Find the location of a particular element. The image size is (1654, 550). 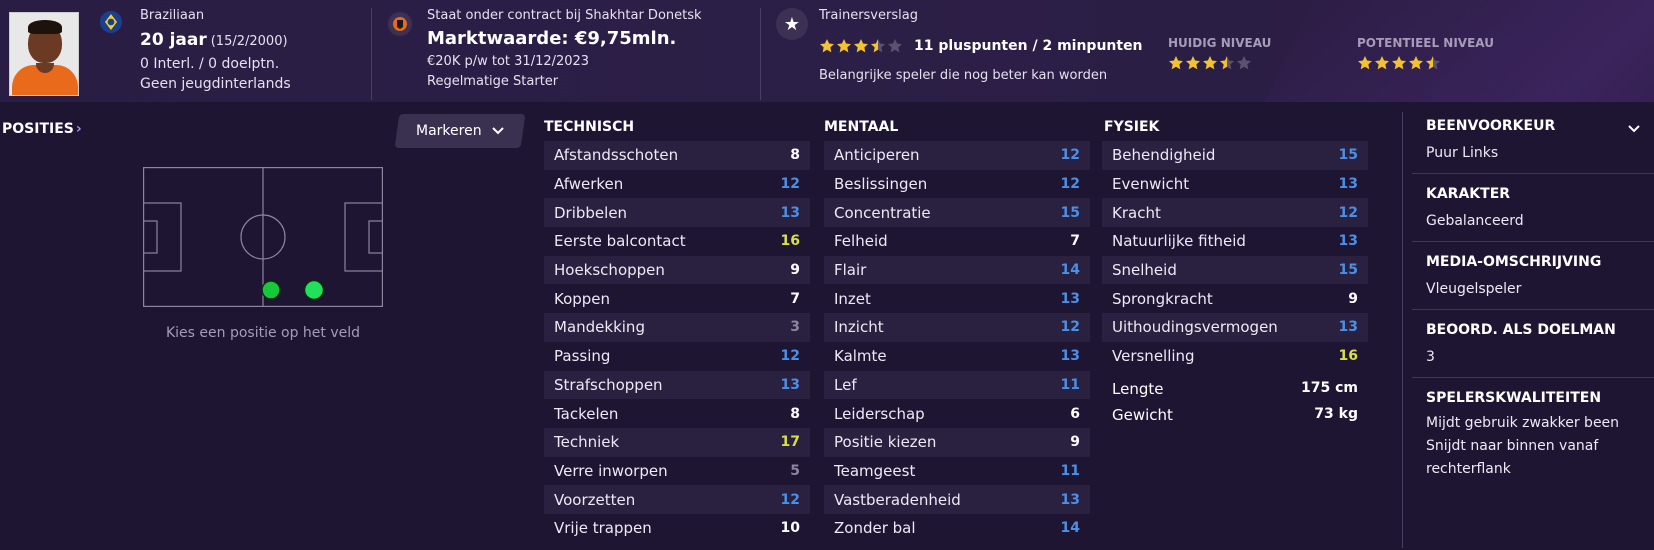

attribute-value: 17 is located at coordinates (790, 442).